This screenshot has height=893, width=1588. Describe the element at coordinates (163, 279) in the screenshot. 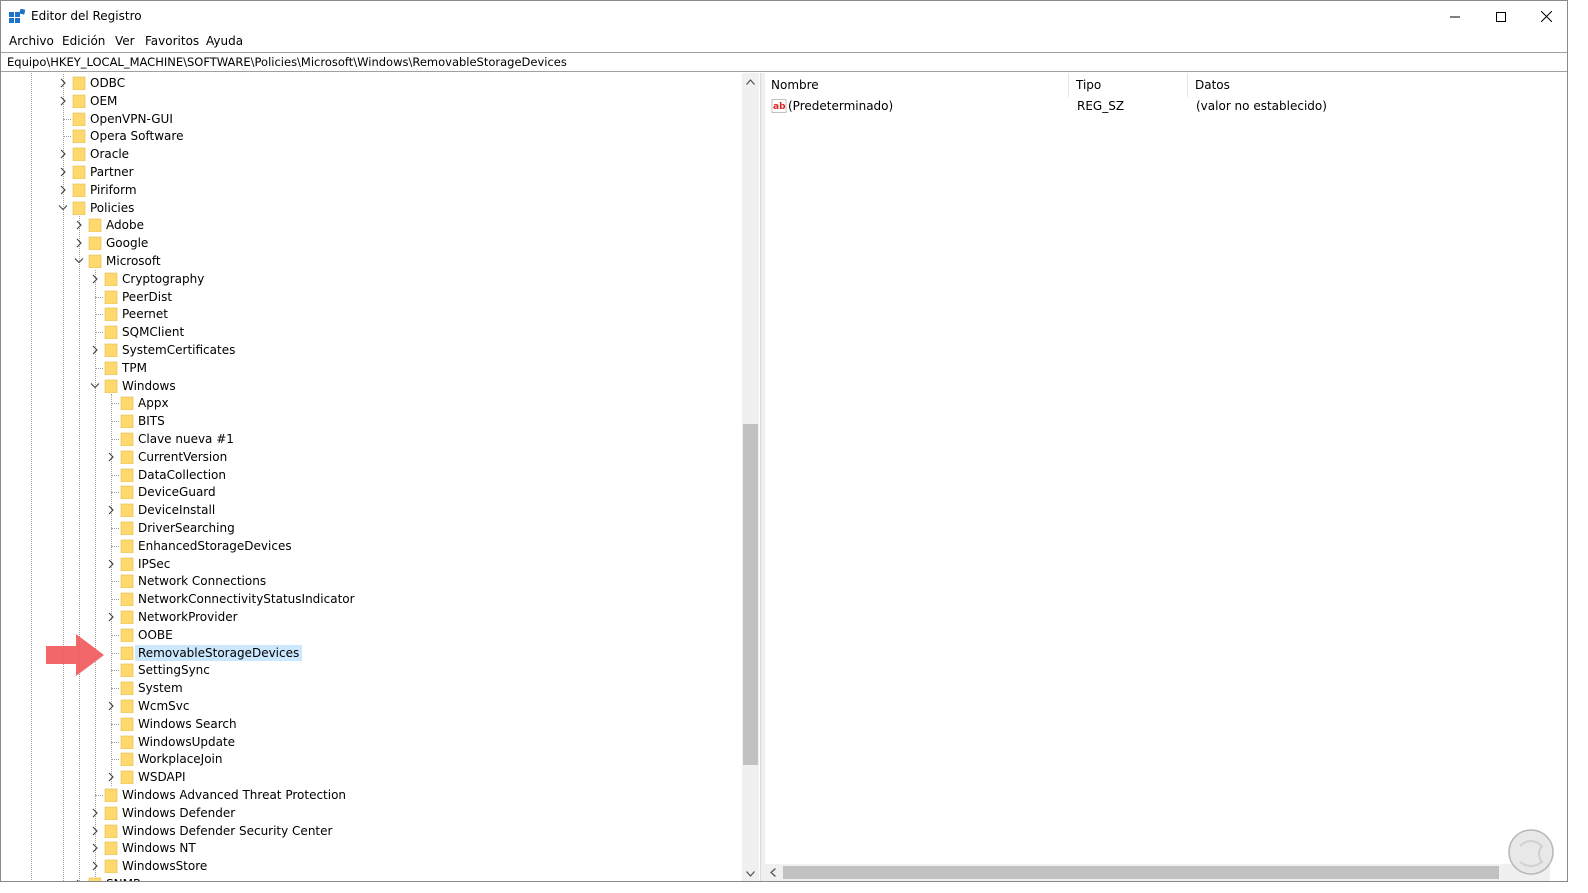

I see `tree-node-label: Cryptography` at that location.